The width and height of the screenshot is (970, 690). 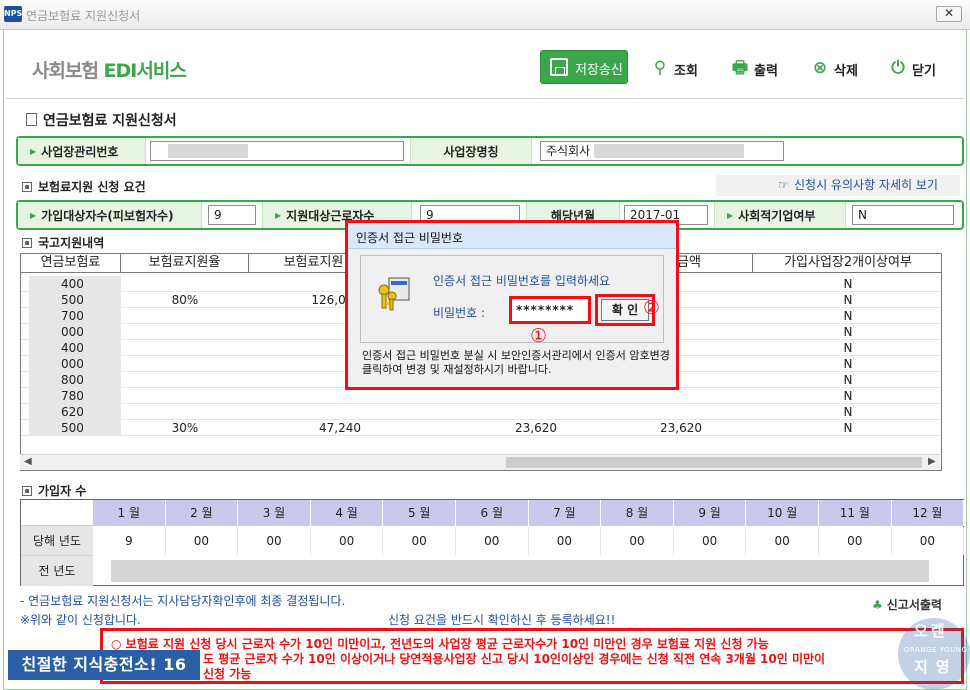 I want to click on printer-icon: 🖶, so click(x=740, y=68).